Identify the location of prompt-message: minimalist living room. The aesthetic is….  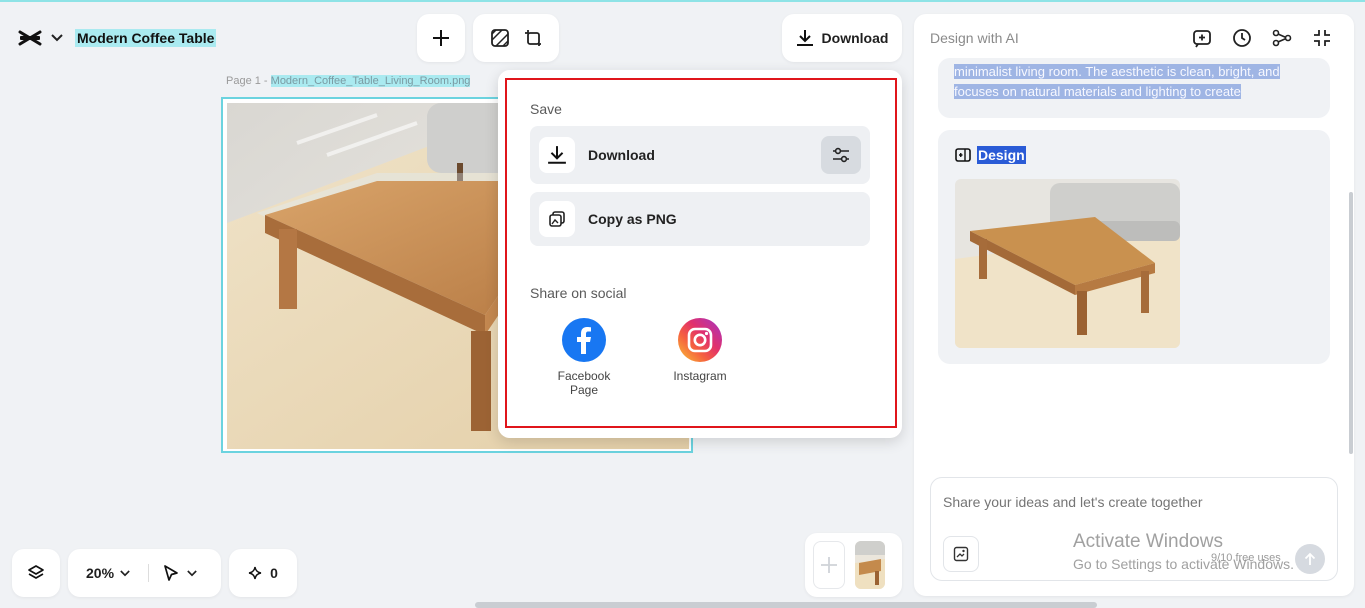
(1134, 88).